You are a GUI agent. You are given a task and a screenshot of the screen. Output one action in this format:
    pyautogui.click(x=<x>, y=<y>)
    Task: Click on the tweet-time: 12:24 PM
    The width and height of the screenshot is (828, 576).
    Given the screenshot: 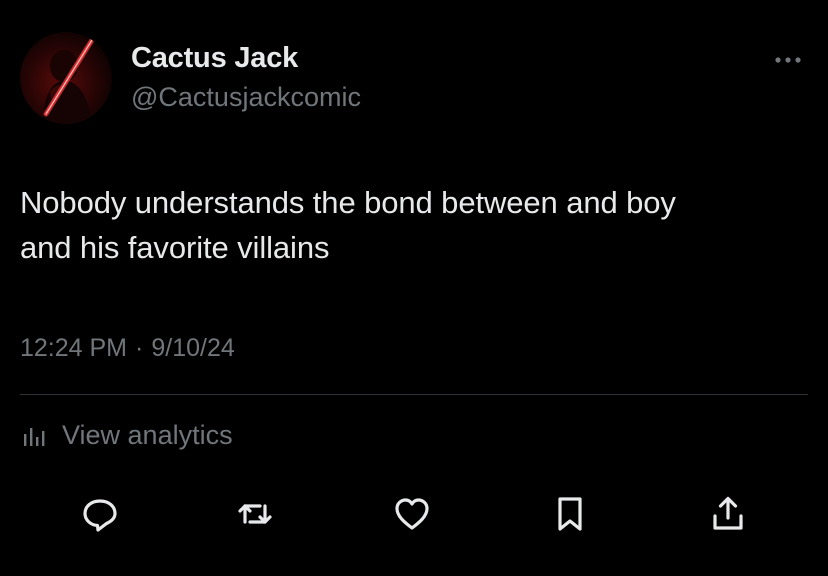 What is the action you would take?
    pyautogui.click(x=73, y=348)
    